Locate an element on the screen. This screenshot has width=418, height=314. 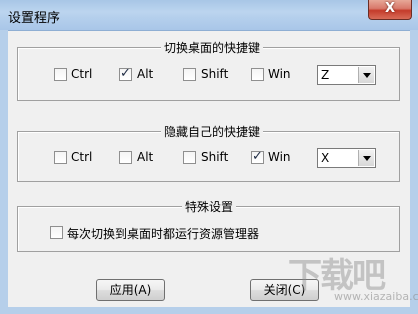
hide-ctrl-label: Ctrl is located at coordinates (82, 157).